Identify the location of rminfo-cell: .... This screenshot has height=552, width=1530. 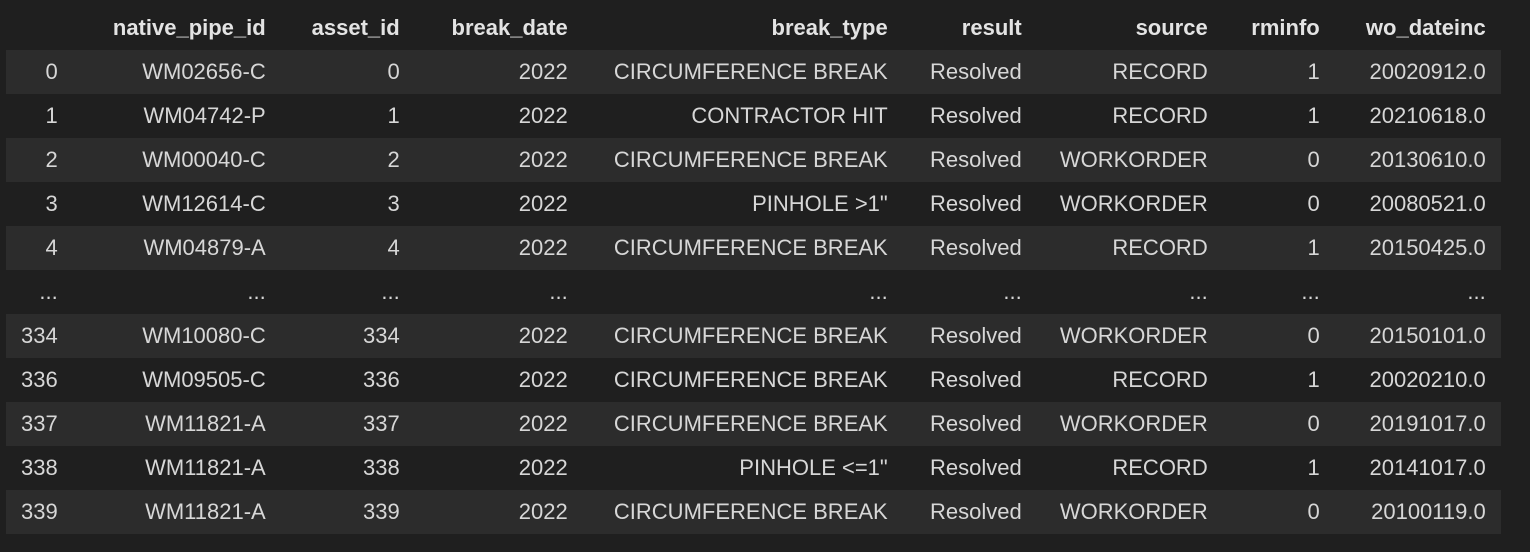
(1310, 291).